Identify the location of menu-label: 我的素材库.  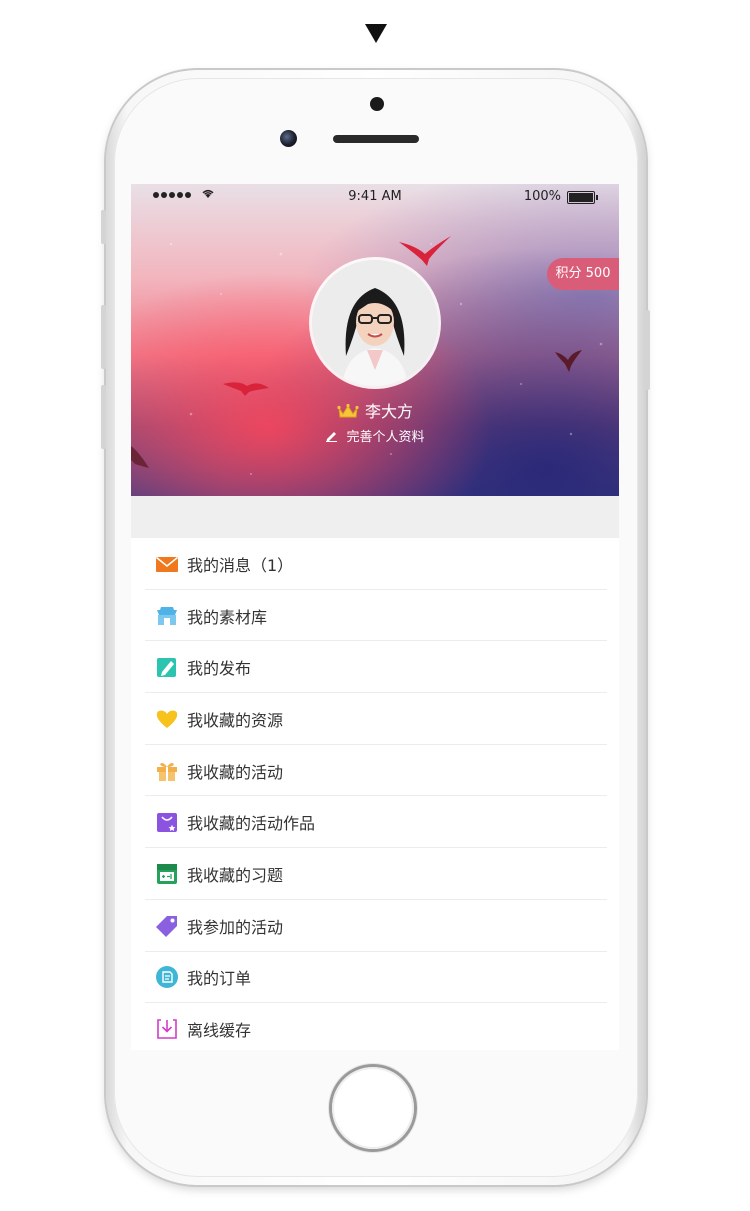
(227, 617).